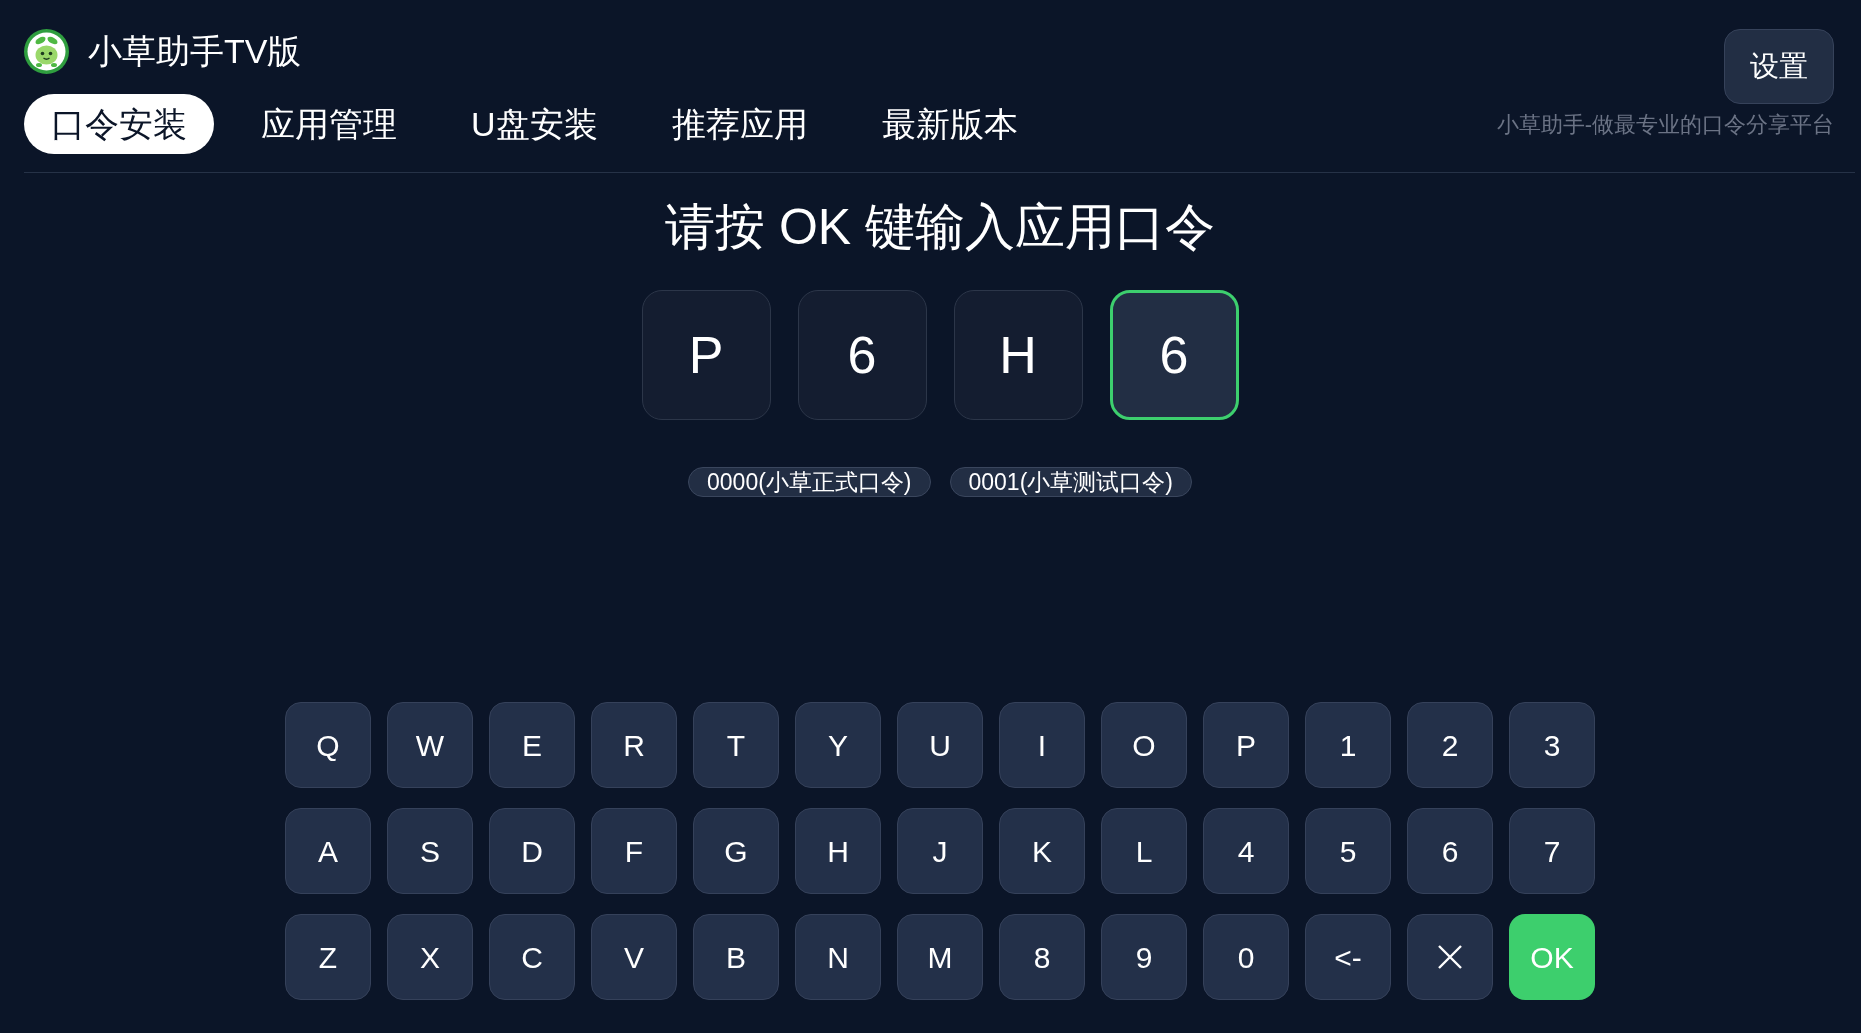  I want to click on key: G, so click(736, 851).